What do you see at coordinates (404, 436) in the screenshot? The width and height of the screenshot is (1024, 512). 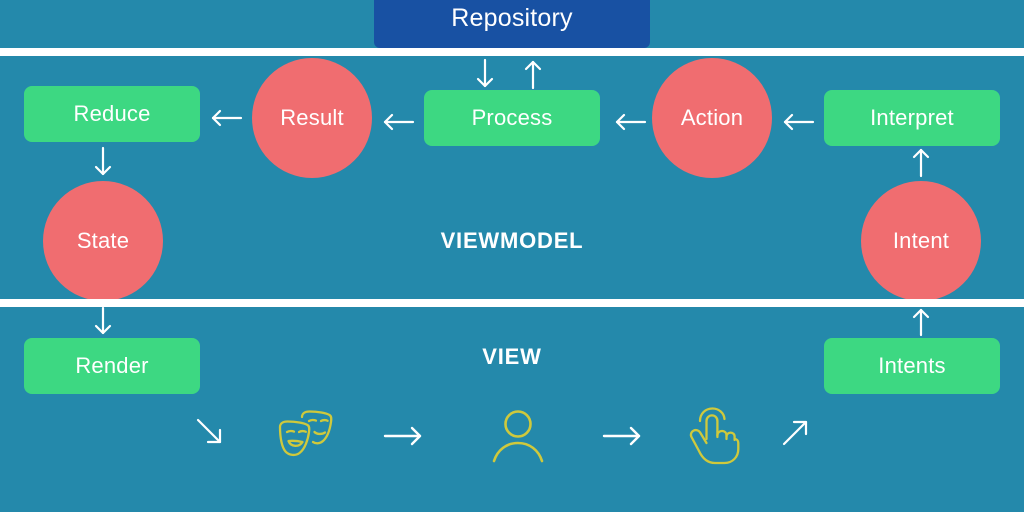 I see `arrow-ui-to-user` at bounding box center [404, 436].